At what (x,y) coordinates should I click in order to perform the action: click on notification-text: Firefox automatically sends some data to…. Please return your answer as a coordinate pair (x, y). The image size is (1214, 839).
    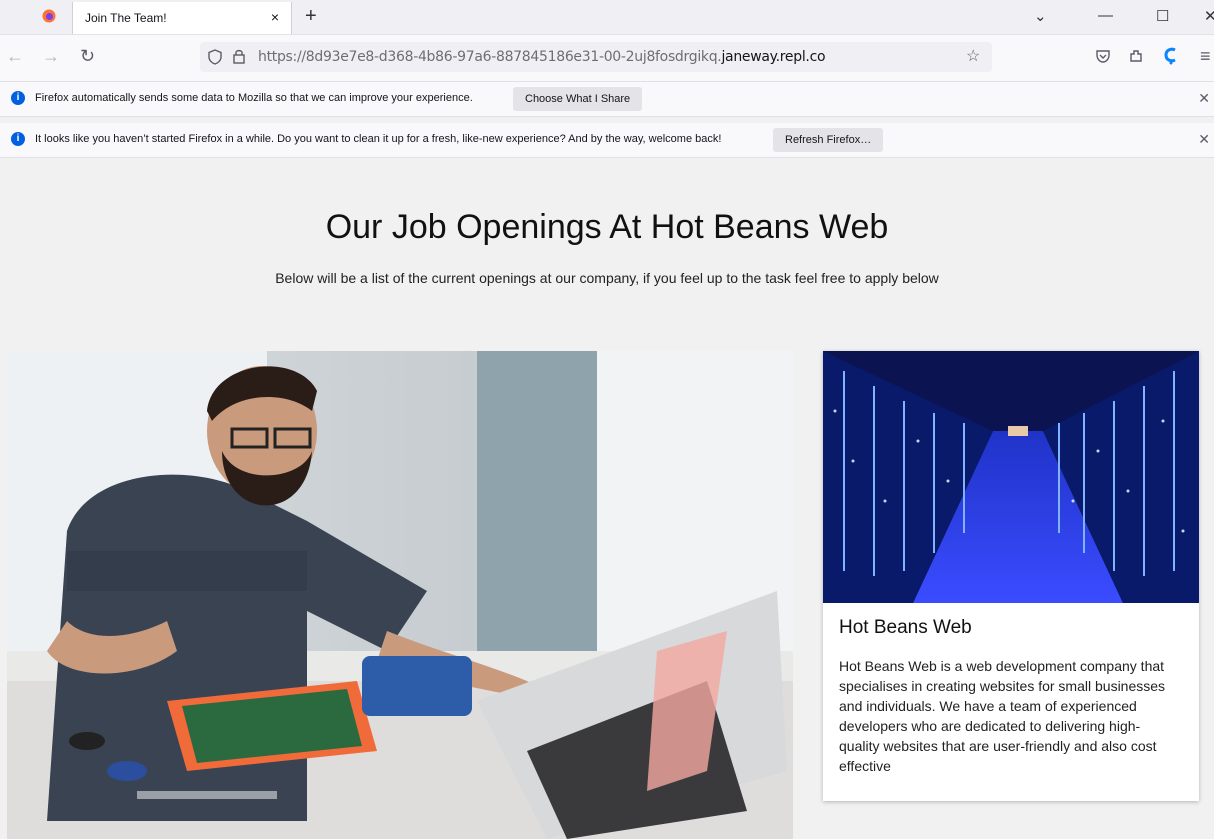
    Looking at the image, I should click on (254, 98).